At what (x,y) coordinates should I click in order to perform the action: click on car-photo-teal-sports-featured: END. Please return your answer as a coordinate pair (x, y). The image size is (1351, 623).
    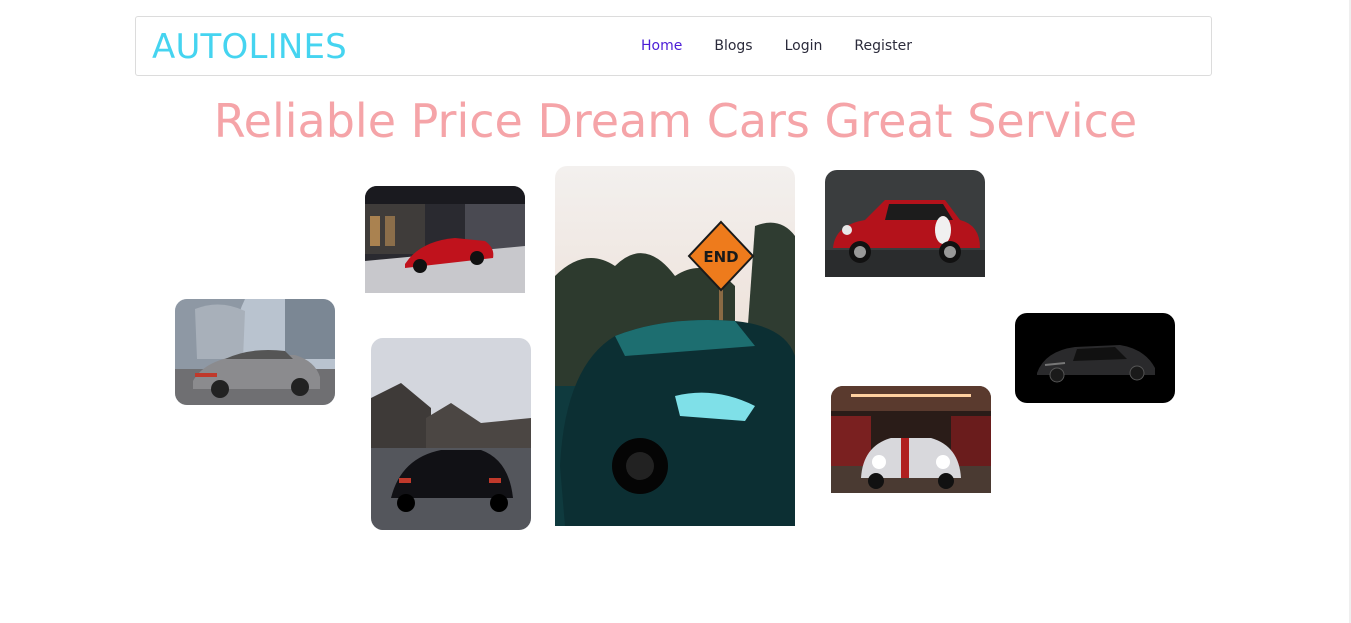
    Looking at the image, I should click on (675, 346).